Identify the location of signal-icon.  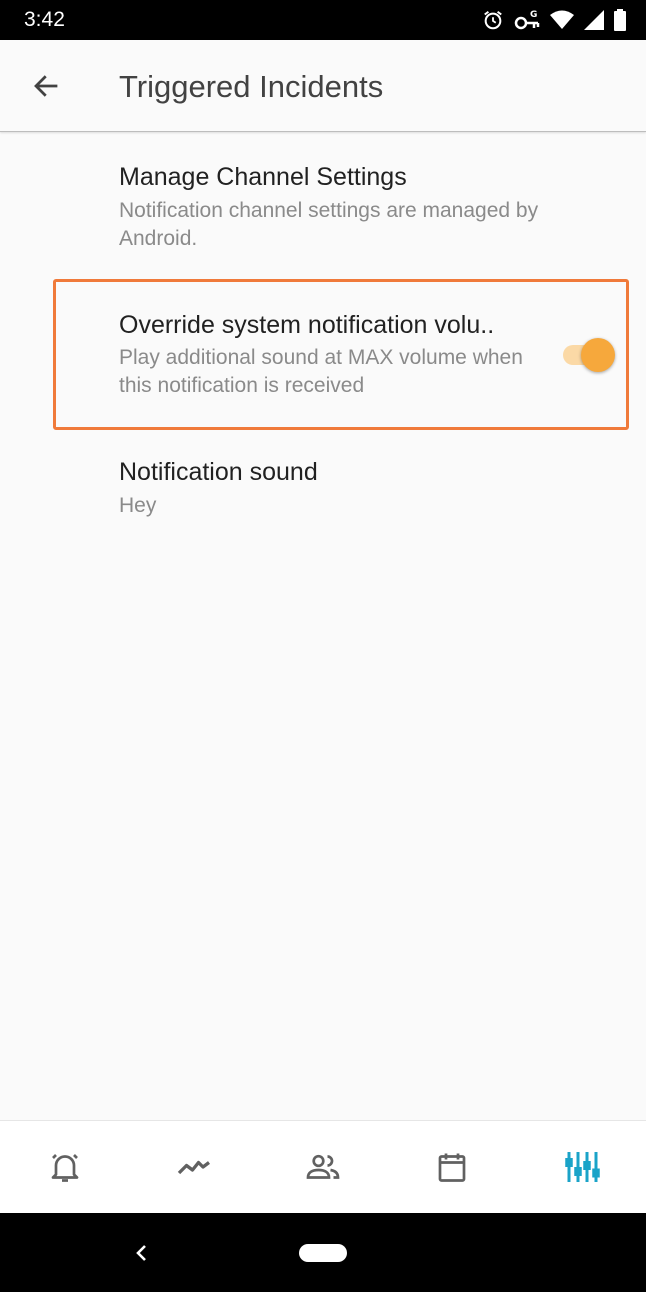
(594, 20).